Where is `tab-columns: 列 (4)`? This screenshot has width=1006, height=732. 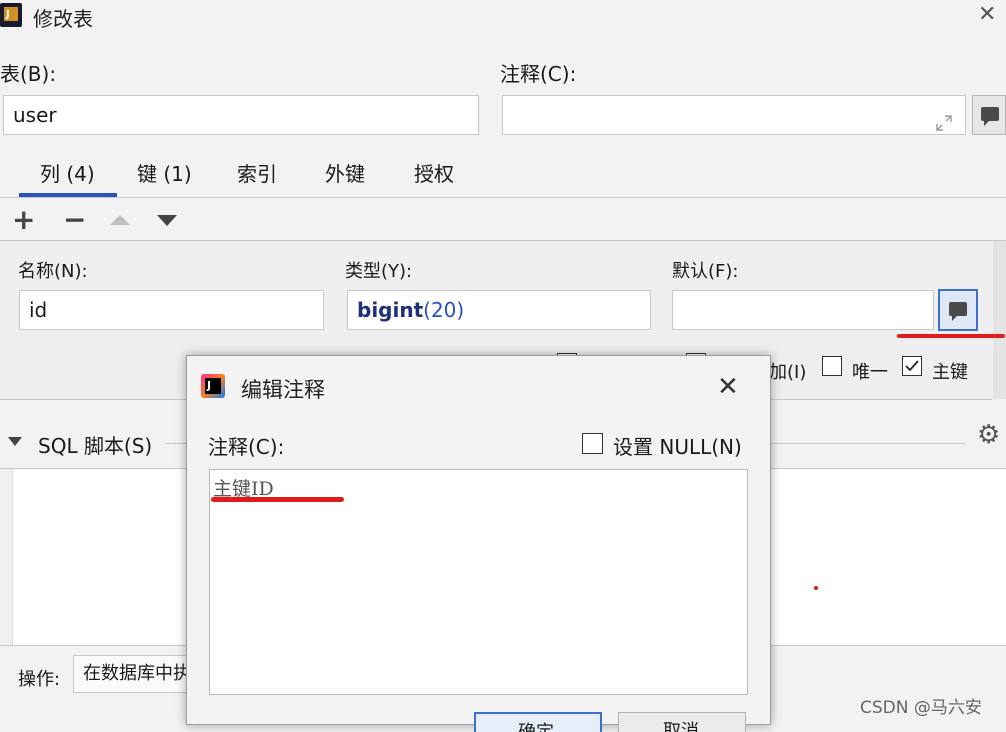 tab-columns: 列 (4) is located at coordinates (67, 172).